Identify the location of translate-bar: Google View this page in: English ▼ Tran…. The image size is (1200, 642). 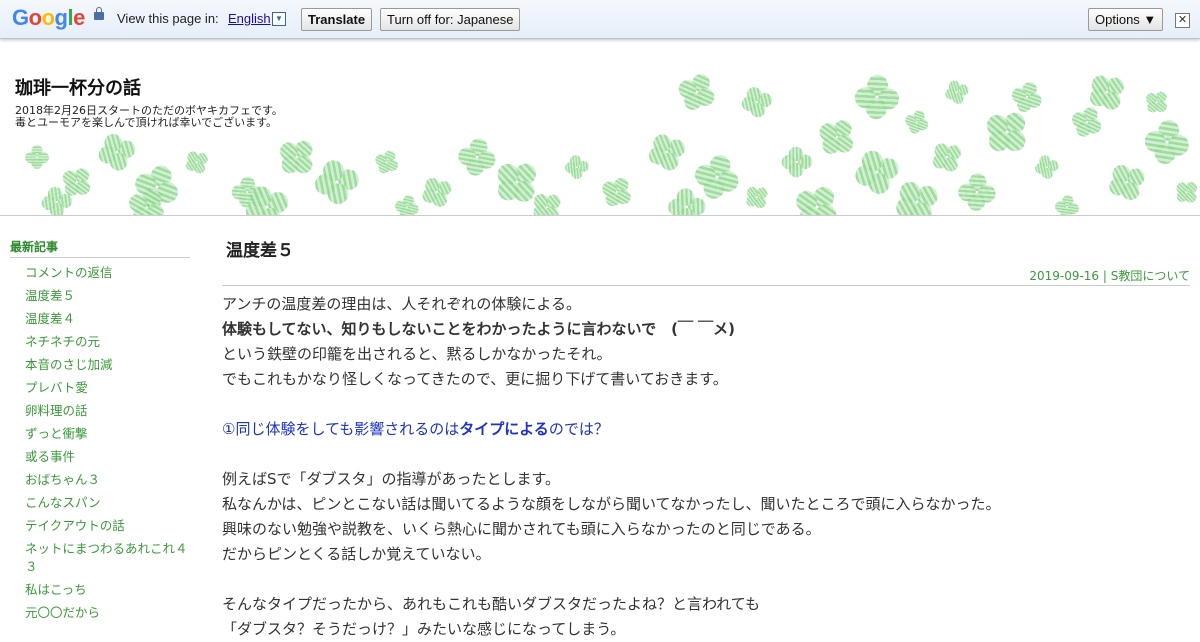
(600, 19).